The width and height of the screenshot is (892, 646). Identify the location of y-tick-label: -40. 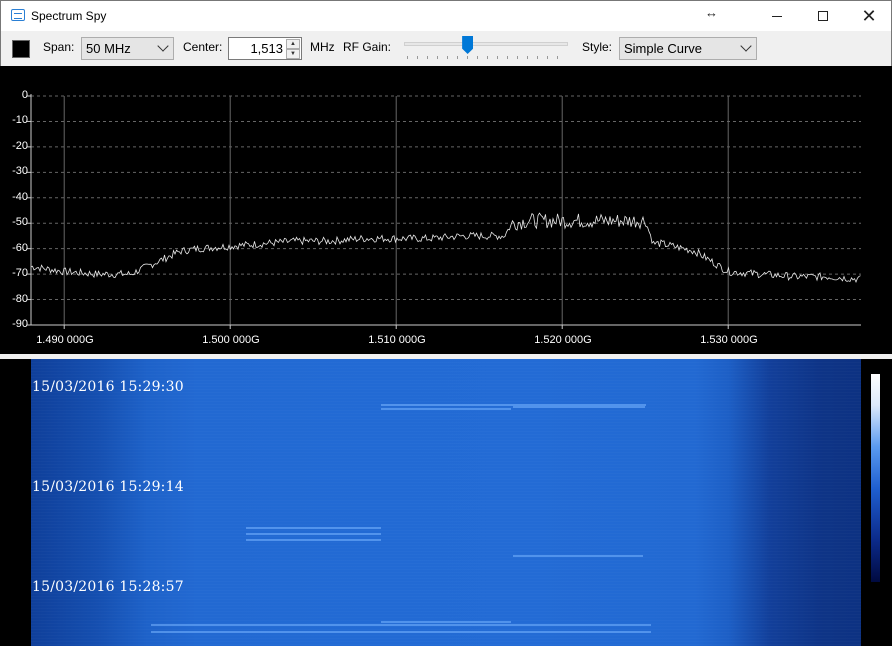
(20, 196).